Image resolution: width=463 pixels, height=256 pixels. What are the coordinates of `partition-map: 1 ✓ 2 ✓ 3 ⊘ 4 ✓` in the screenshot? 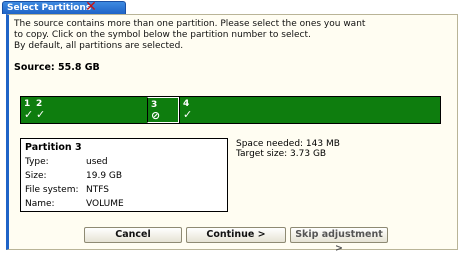 It's located at (230, 110).